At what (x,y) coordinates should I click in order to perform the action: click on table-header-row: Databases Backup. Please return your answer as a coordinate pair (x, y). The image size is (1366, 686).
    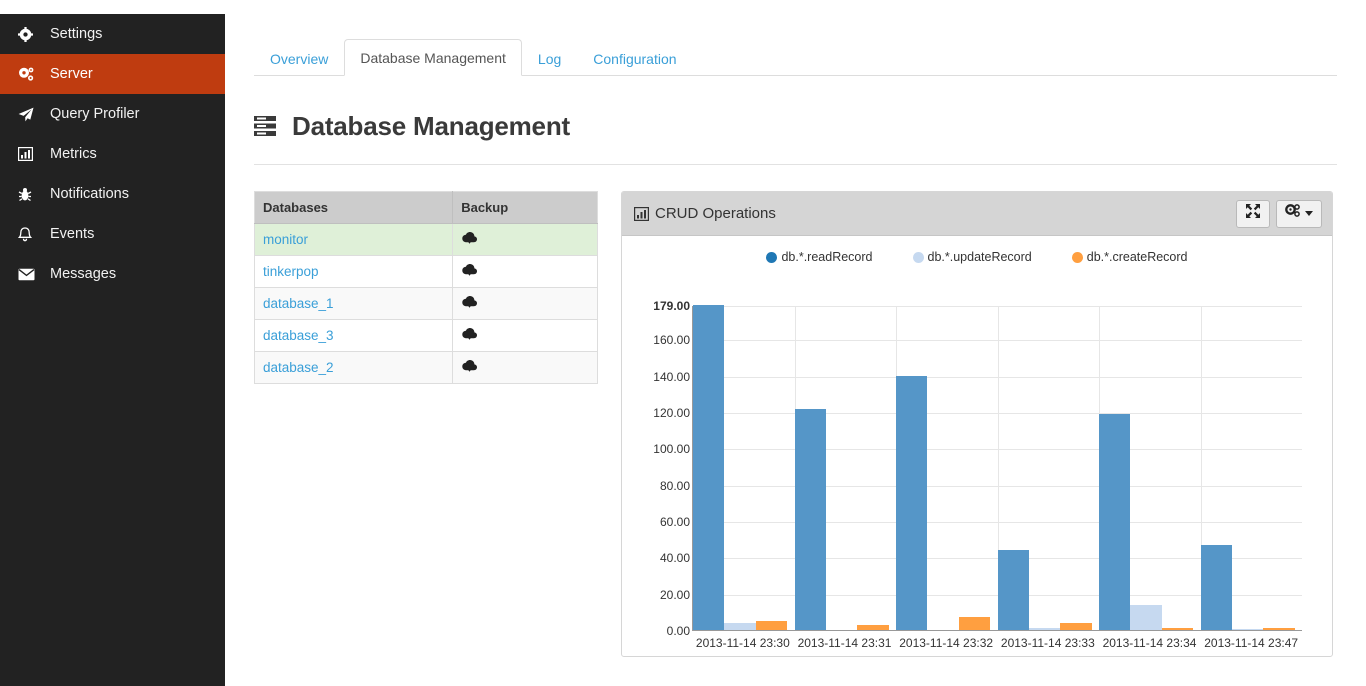
    Looking at the image, I should click on (426, 207).